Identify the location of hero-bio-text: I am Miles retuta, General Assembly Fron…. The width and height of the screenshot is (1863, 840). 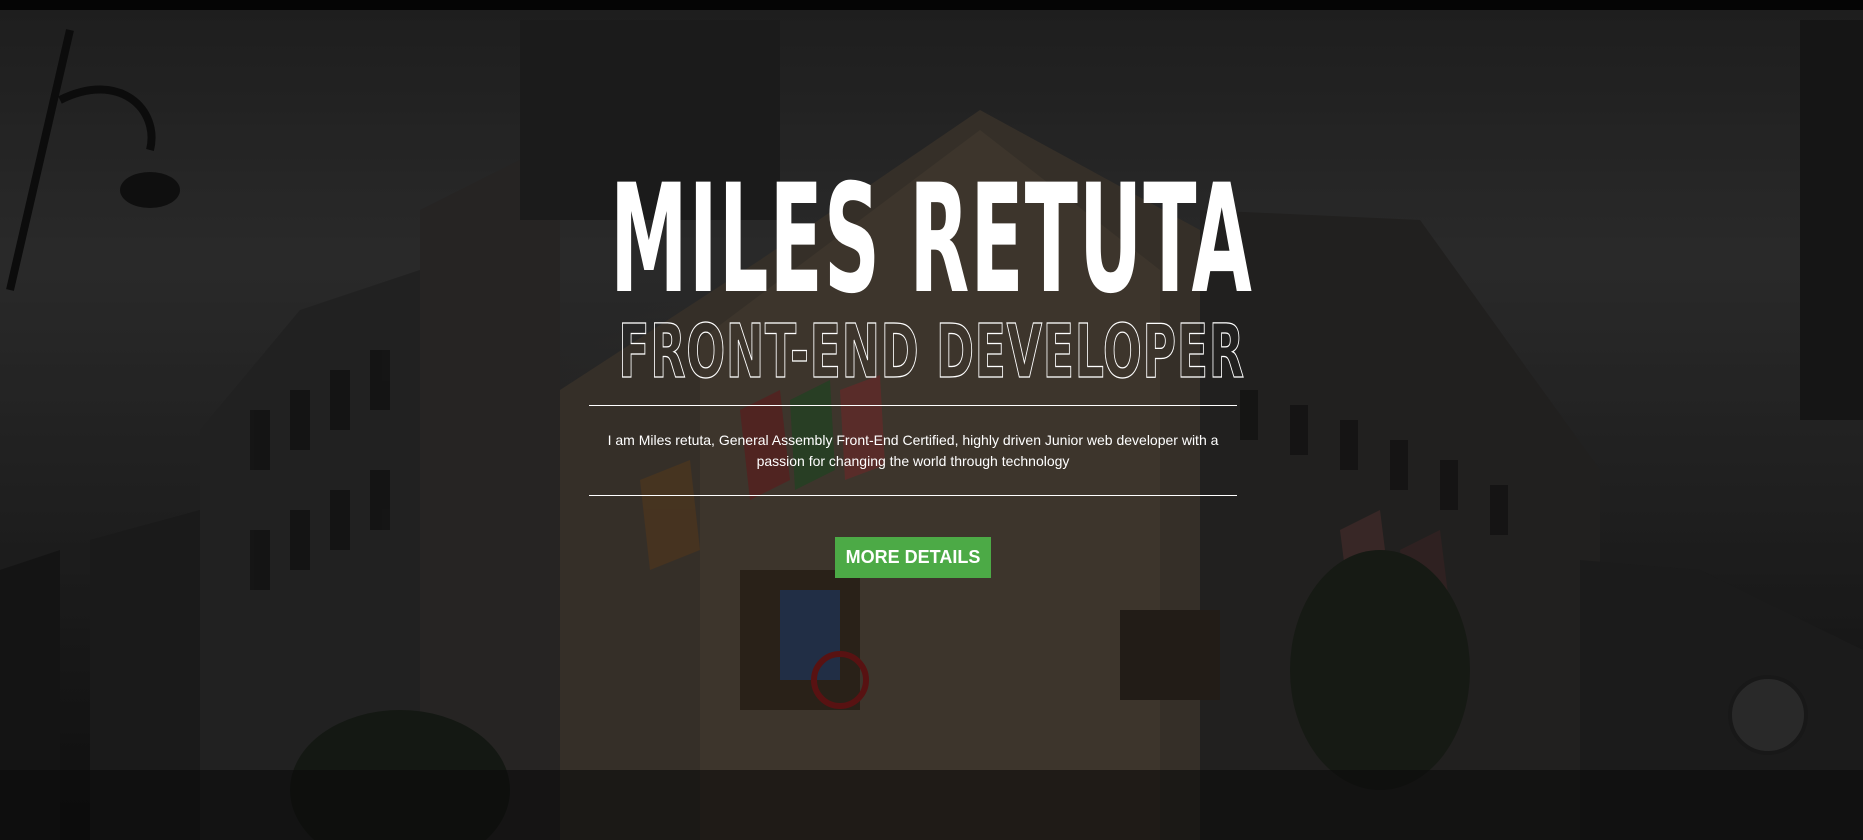
(913, 450).